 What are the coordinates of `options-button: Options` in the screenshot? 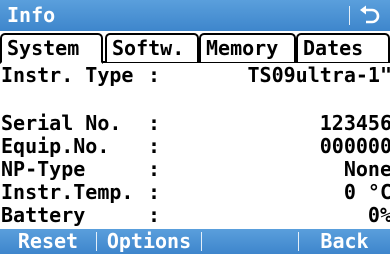 It's located at (149, 241).